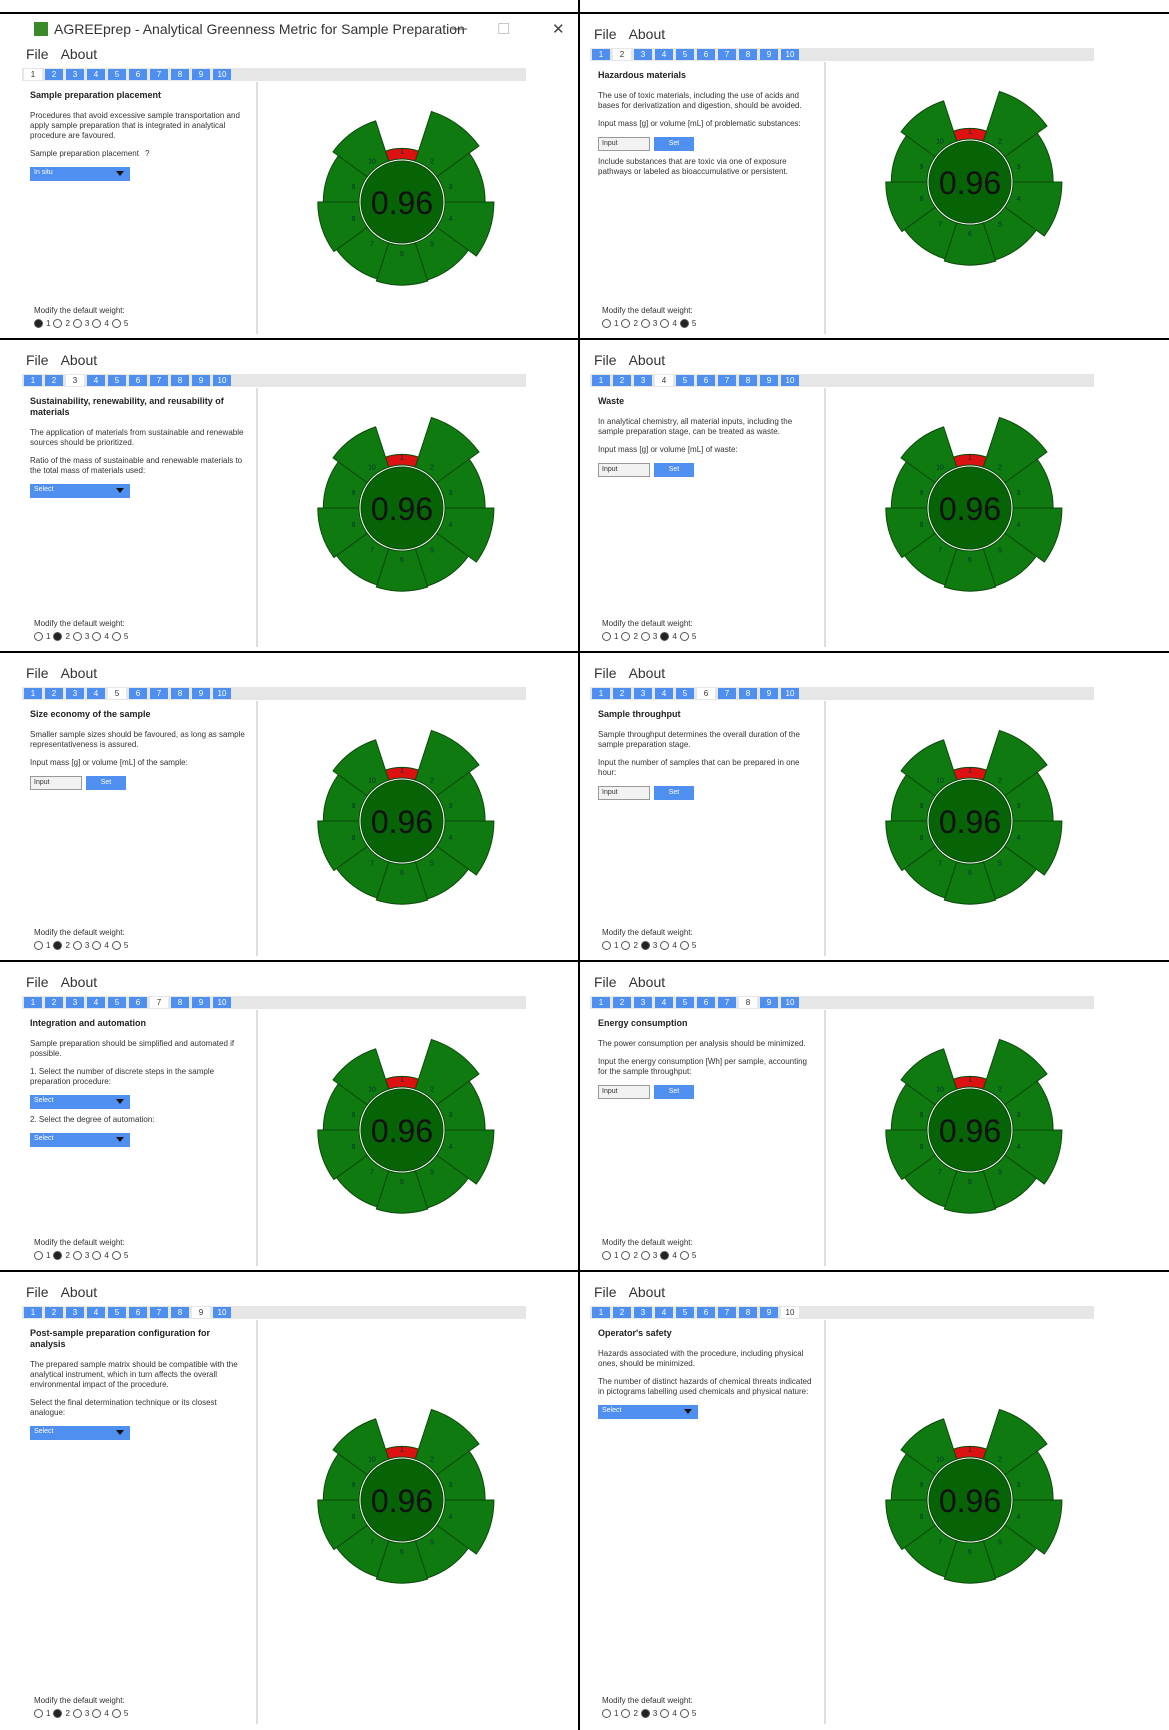  Describe the element at coordinates (80, 174) in the screenshot. I see `criterion-select: In situ` at that location.